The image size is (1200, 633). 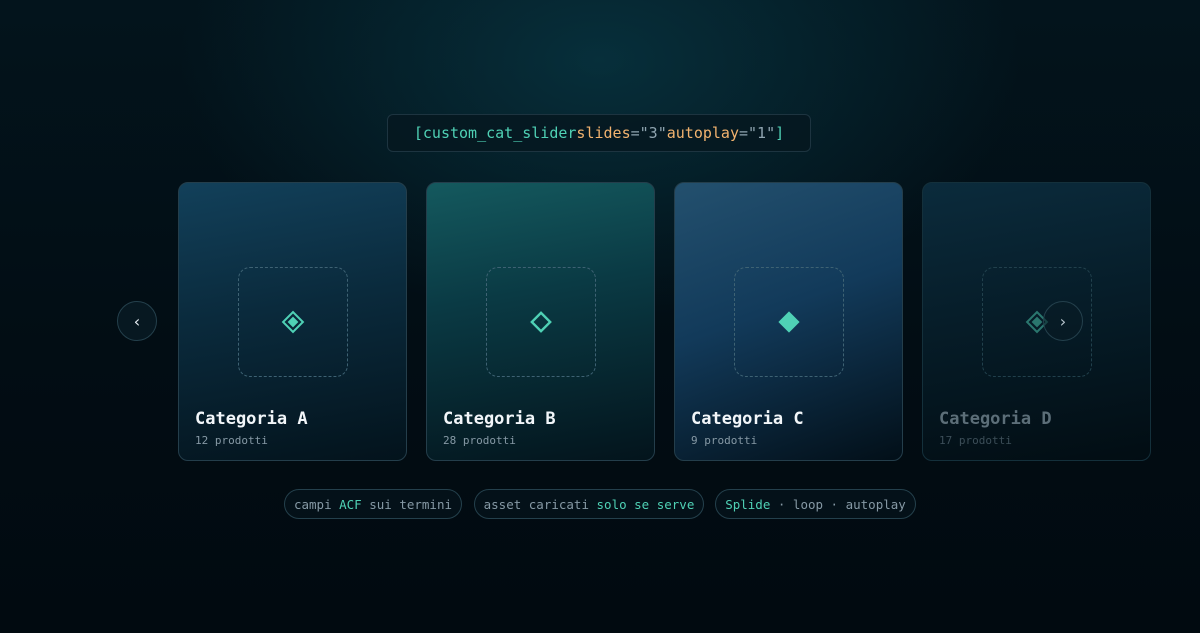 I want to click on category-product-count: 9 prodotti, so click(x=724, y=440).